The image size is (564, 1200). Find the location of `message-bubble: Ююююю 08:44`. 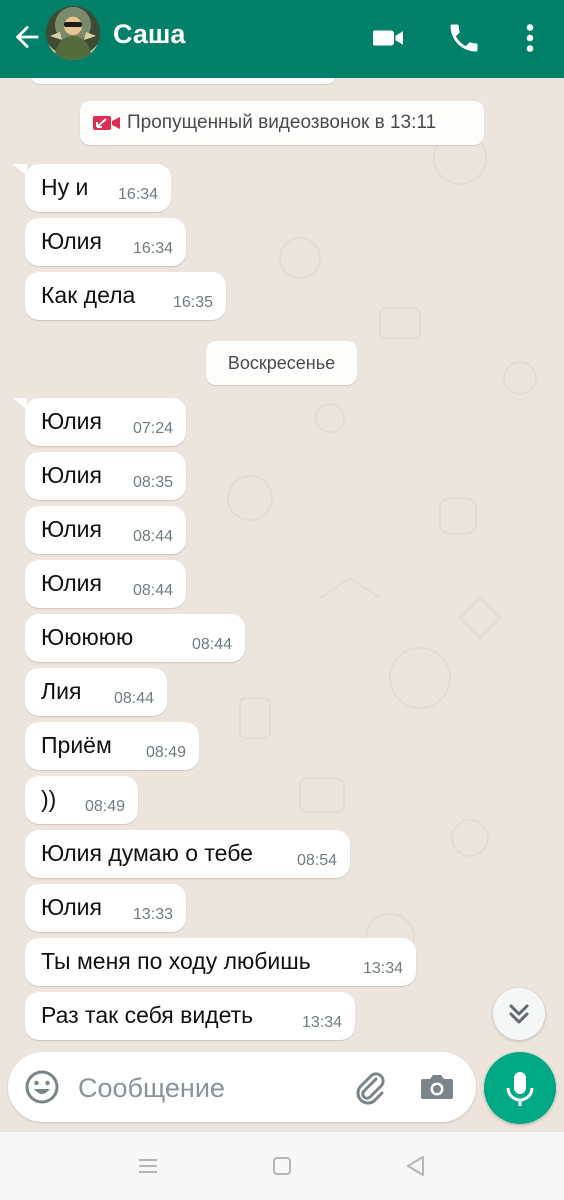

message-bubble: Ююююю 08:44 is located at coordinates (135, 638).